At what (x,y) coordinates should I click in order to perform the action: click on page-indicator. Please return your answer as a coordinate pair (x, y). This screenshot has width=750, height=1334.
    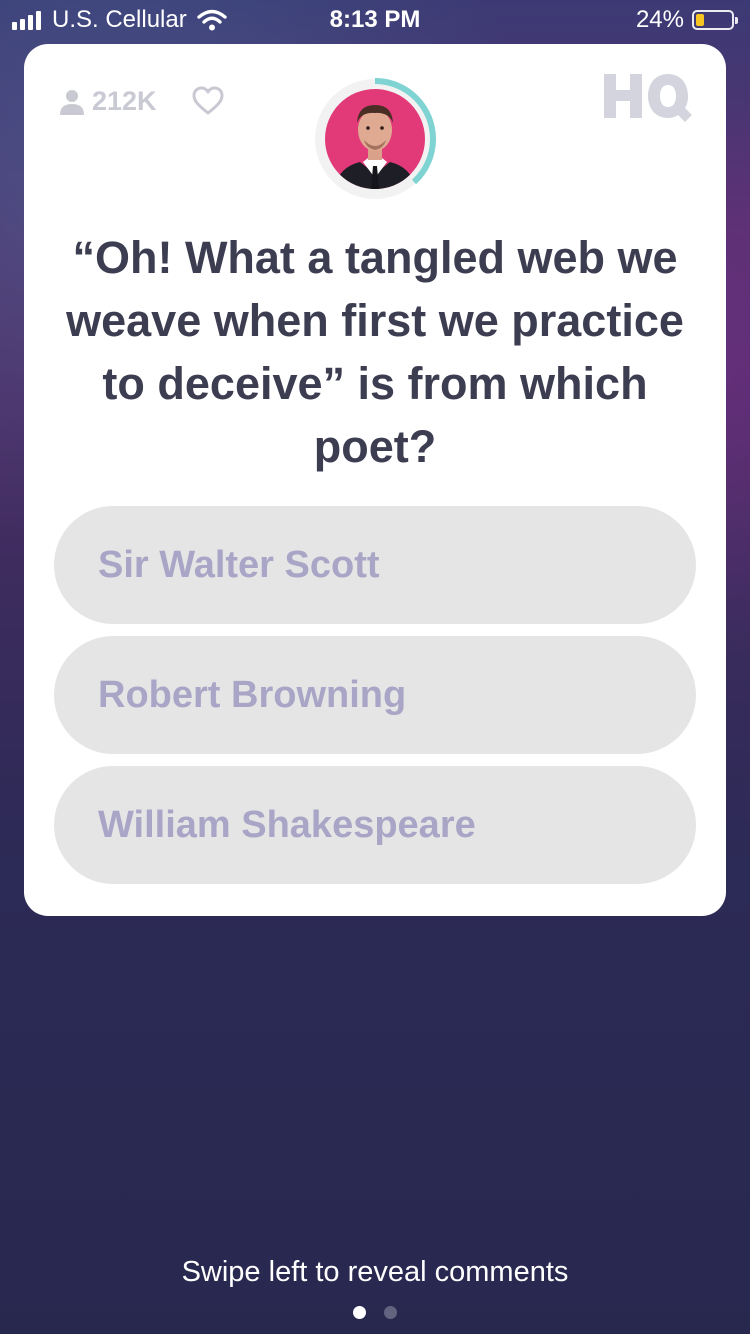
    Looking at the image, I should click on (375, 1312).